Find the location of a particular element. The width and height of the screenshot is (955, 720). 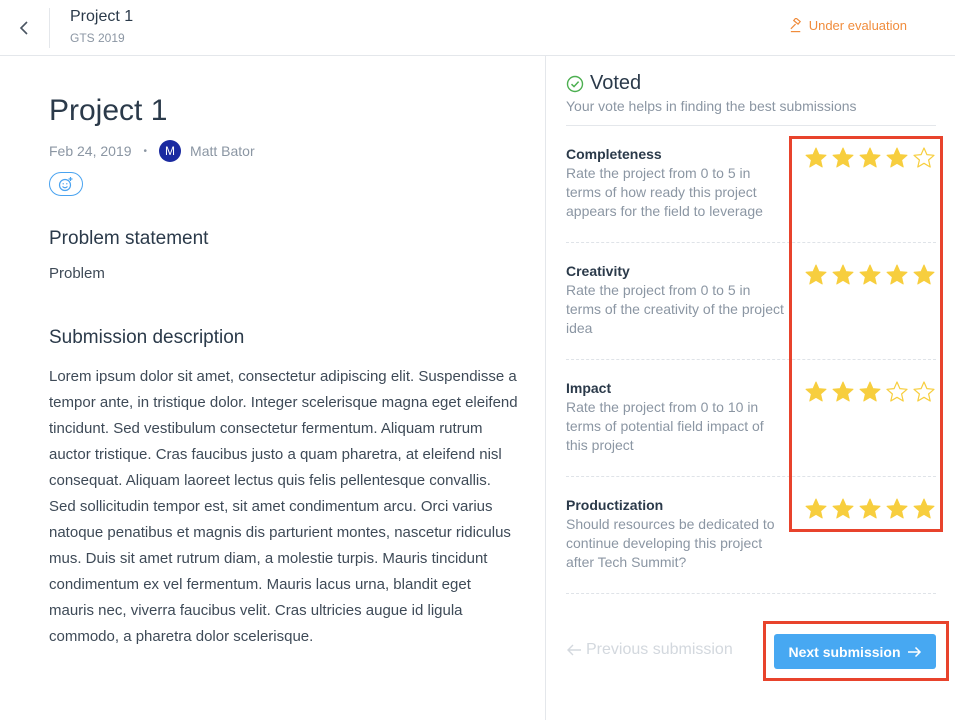

chevron-left-icon is located at coordinates (23, 28).